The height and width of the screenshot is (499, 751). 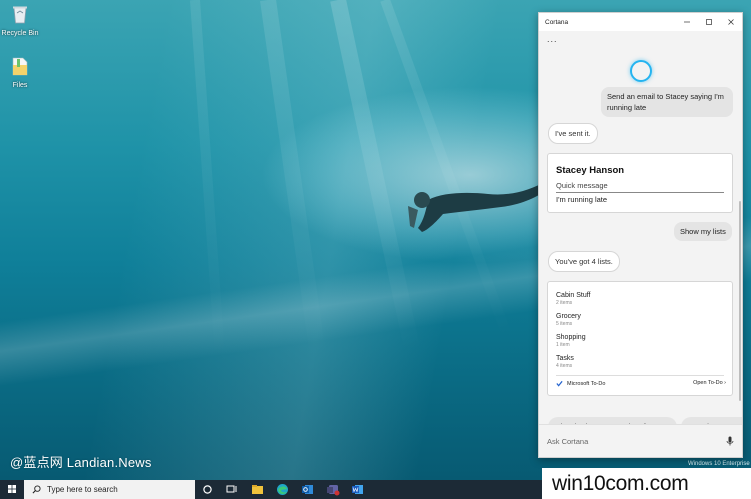 I want to click on start-button, so click(x=12, y=489).